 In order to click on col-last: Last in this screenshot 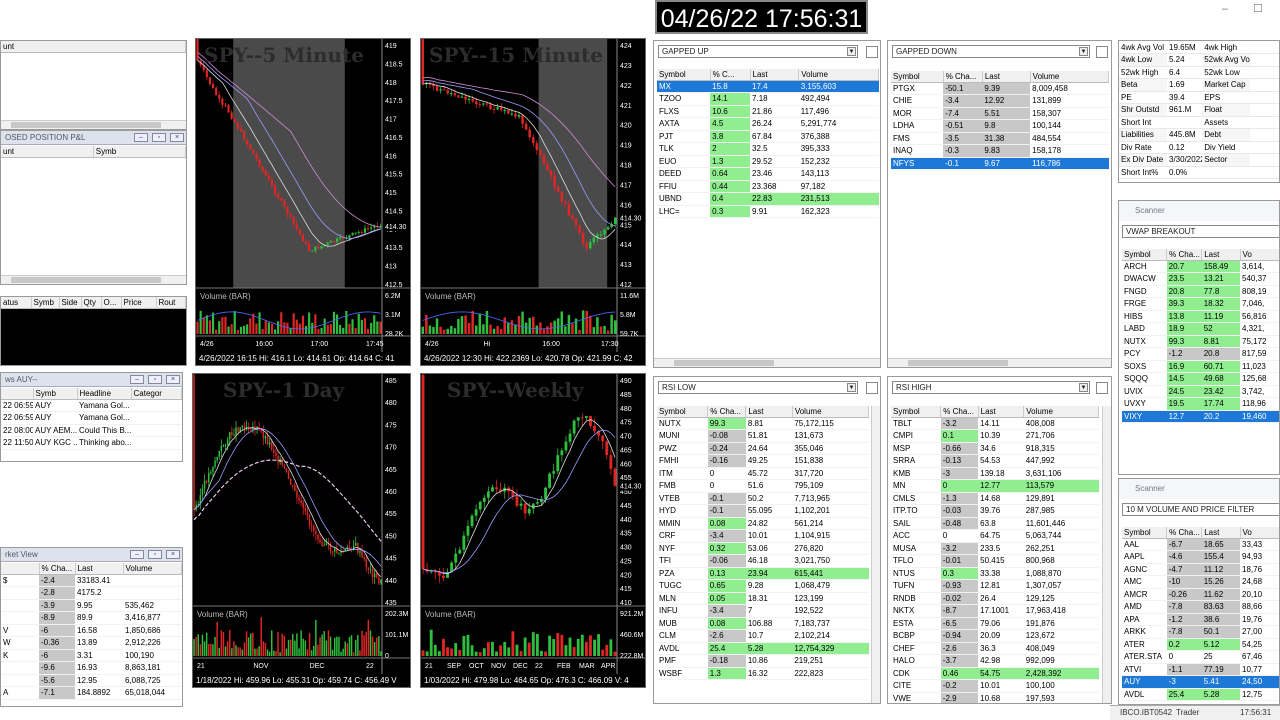, I will do `click(99, 569)`.